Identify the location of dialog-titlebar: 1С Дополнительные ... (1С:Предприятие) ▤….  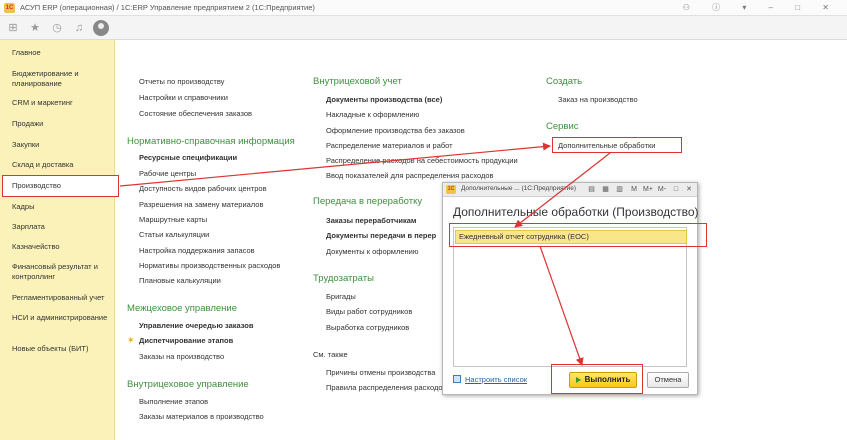
(570, 190).